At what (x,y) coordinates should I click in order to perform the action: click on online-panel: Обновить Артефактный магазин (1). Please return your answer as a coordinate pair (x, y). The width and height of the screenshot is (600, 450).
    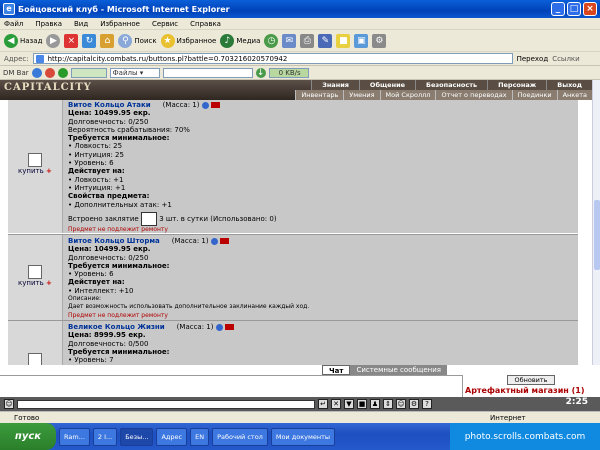
    Looking at the image, I should click on (531, 386).